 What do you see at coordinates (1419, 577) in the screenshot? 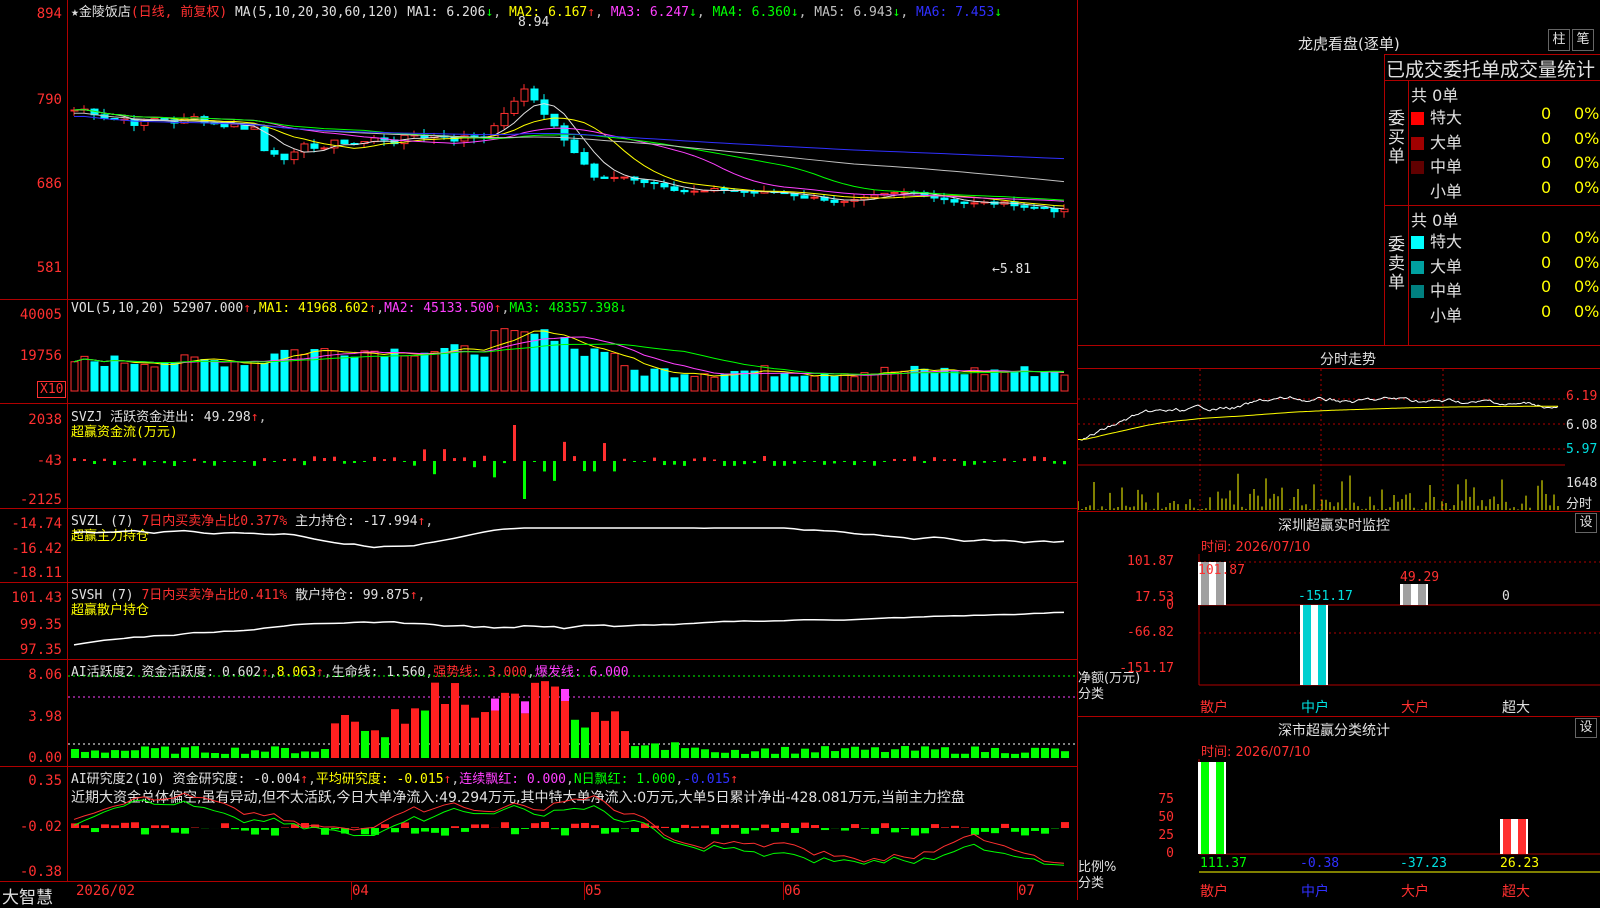
I see `big-value: 49.29` at bounding box center [1419, 577].